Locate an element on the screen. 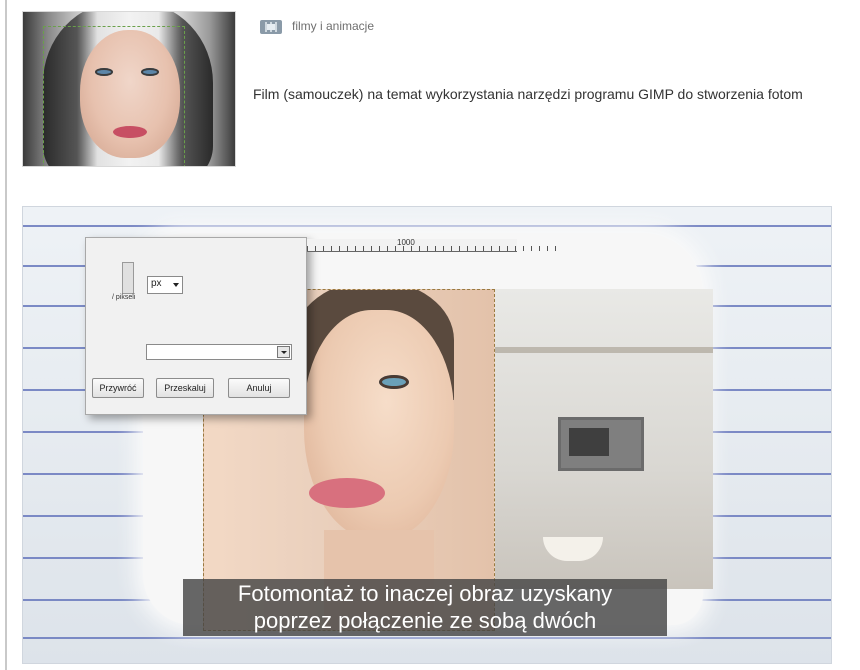 The width and height of the screenshot is (860, 670). unit-select: px is located at coordinates (165, 285).